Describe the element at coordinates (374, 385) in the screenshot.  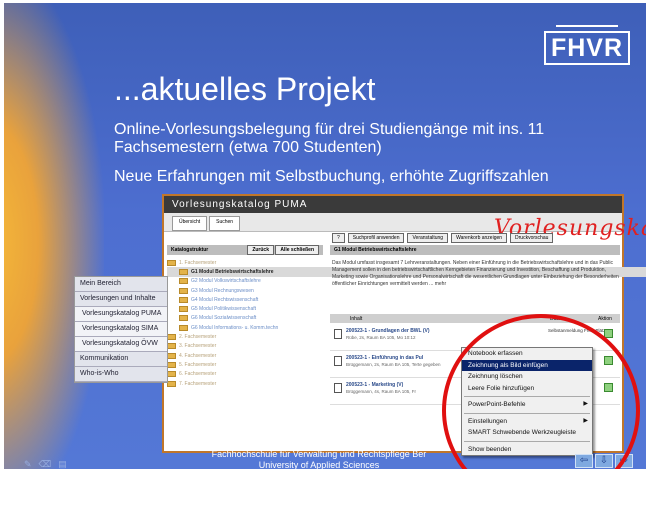
I see `course-title: 200523-1 - Marketing (V)` at that location.